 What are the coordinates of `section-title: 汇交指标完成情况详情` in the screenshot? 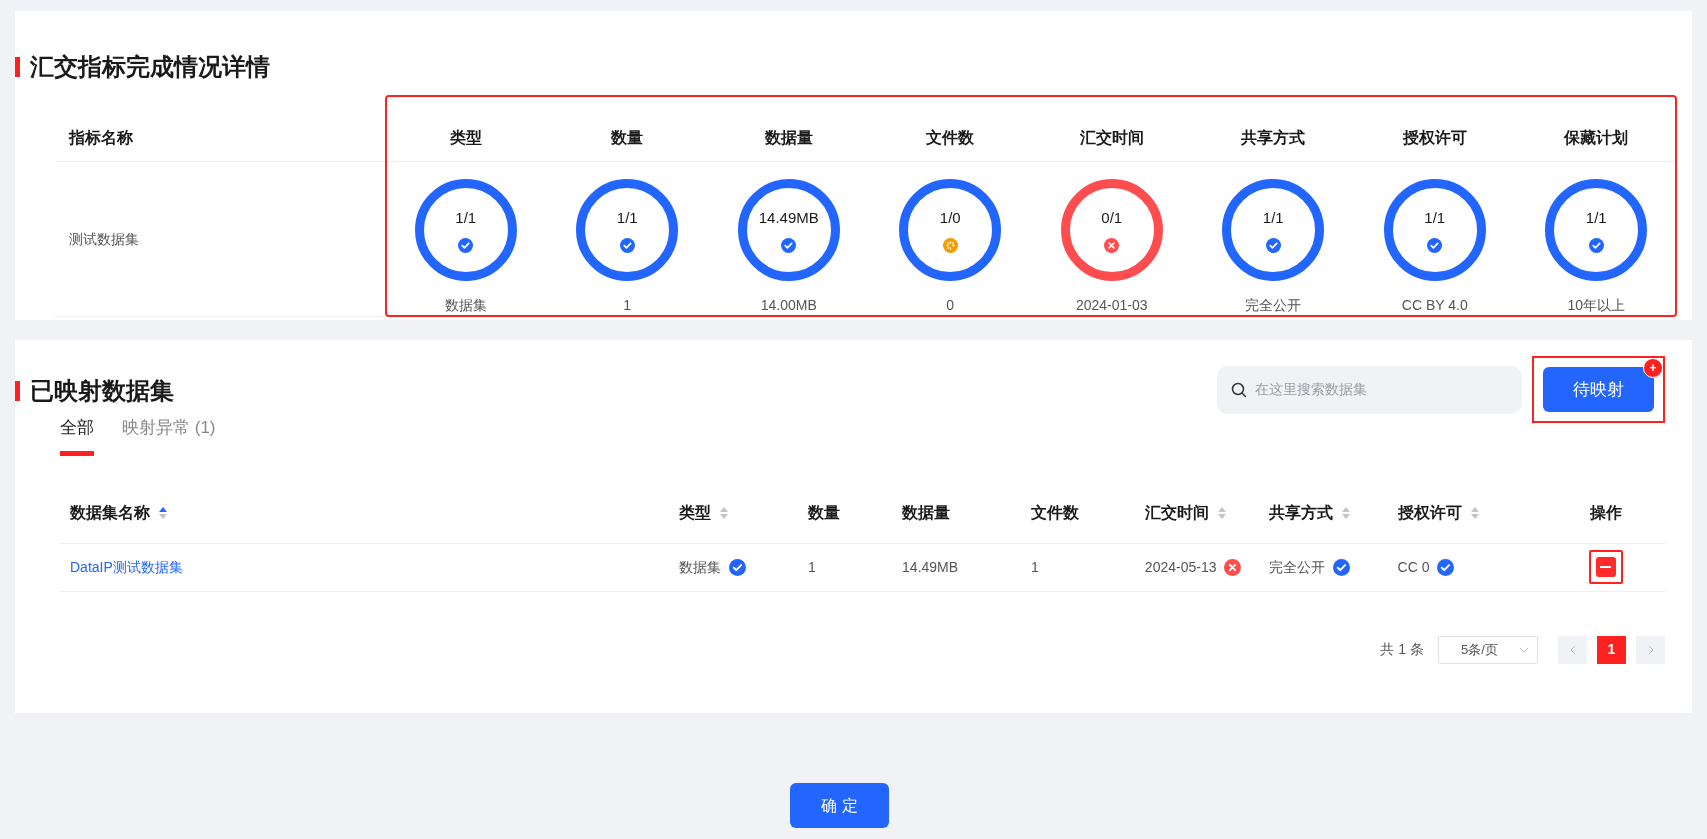 It's located at (150, 67).